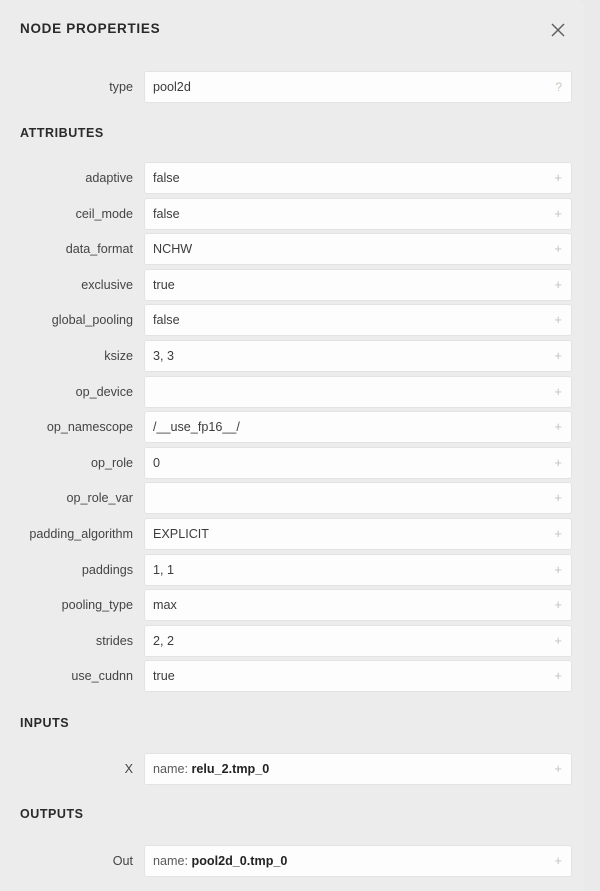 Image resolution: width=600 pixels, height=891 pixels. What do you see at coordinates (358, 570) in the screenshot?
I see `attribute-paddings-field: 1, 1 +` at bounding box center [358, 570].